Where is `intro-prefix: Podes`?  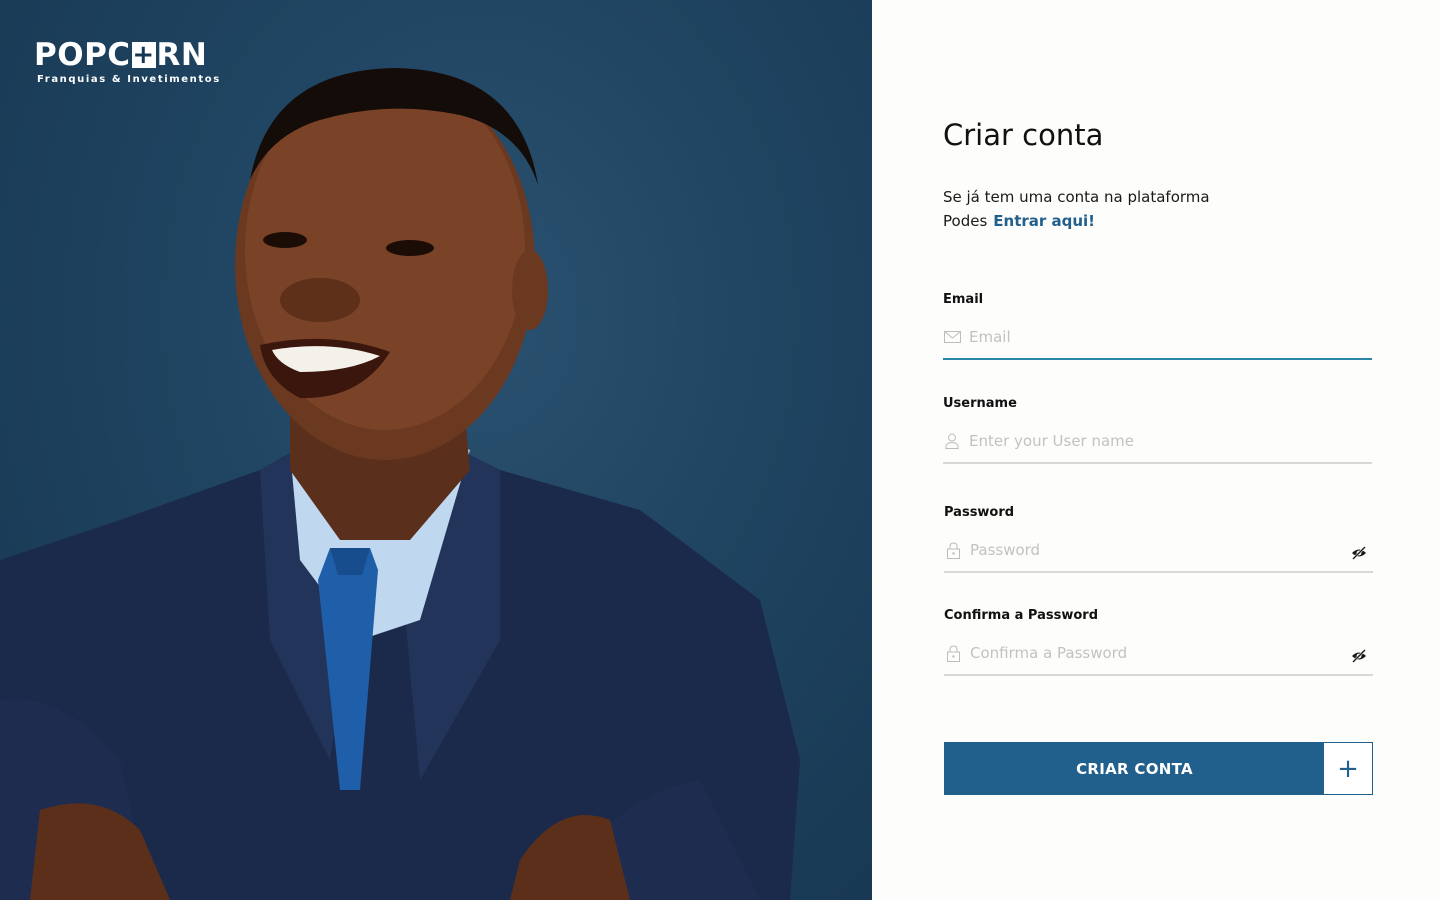 intro-prefix: Podes is located at coordinates (965, 221).